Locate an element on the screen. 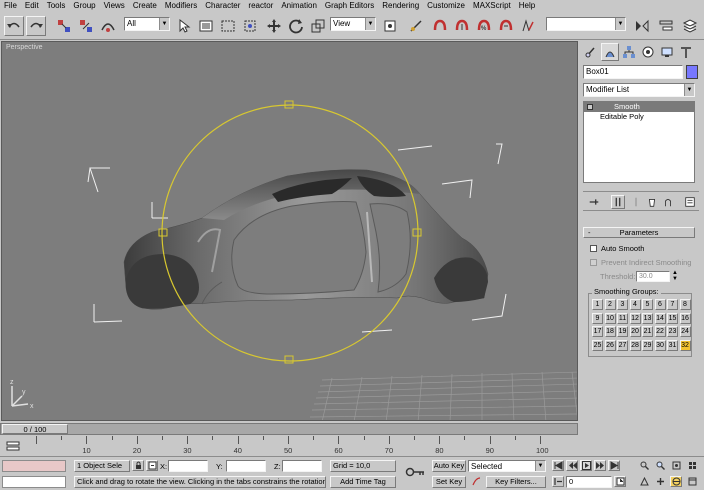  threshold-spinner-icon: ▲ ▼ is located at coordinates (675, 276).